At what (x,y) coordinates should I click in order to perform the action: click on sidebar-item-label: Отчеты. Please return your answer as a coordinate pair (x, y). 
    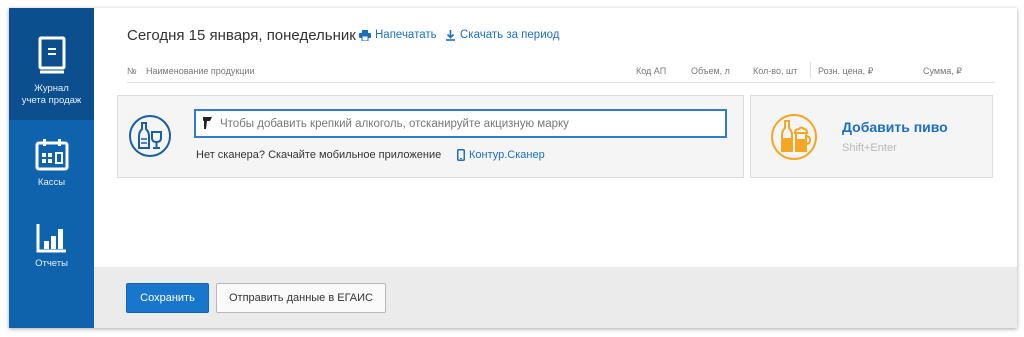
    Looking at the image, I should click on (51, 263).